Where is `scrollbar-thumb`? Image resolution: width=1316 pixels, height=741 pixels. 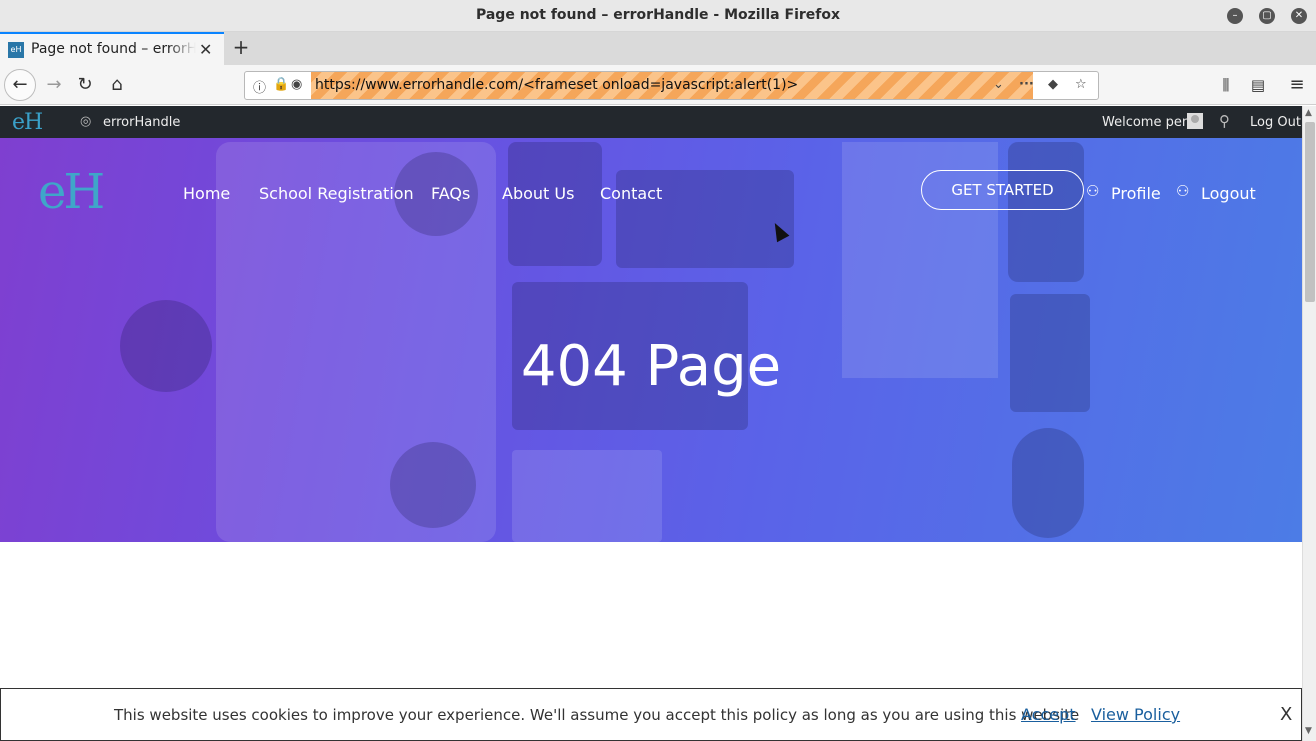
scrollbar-thumb is located at coordinates (1310, 212).